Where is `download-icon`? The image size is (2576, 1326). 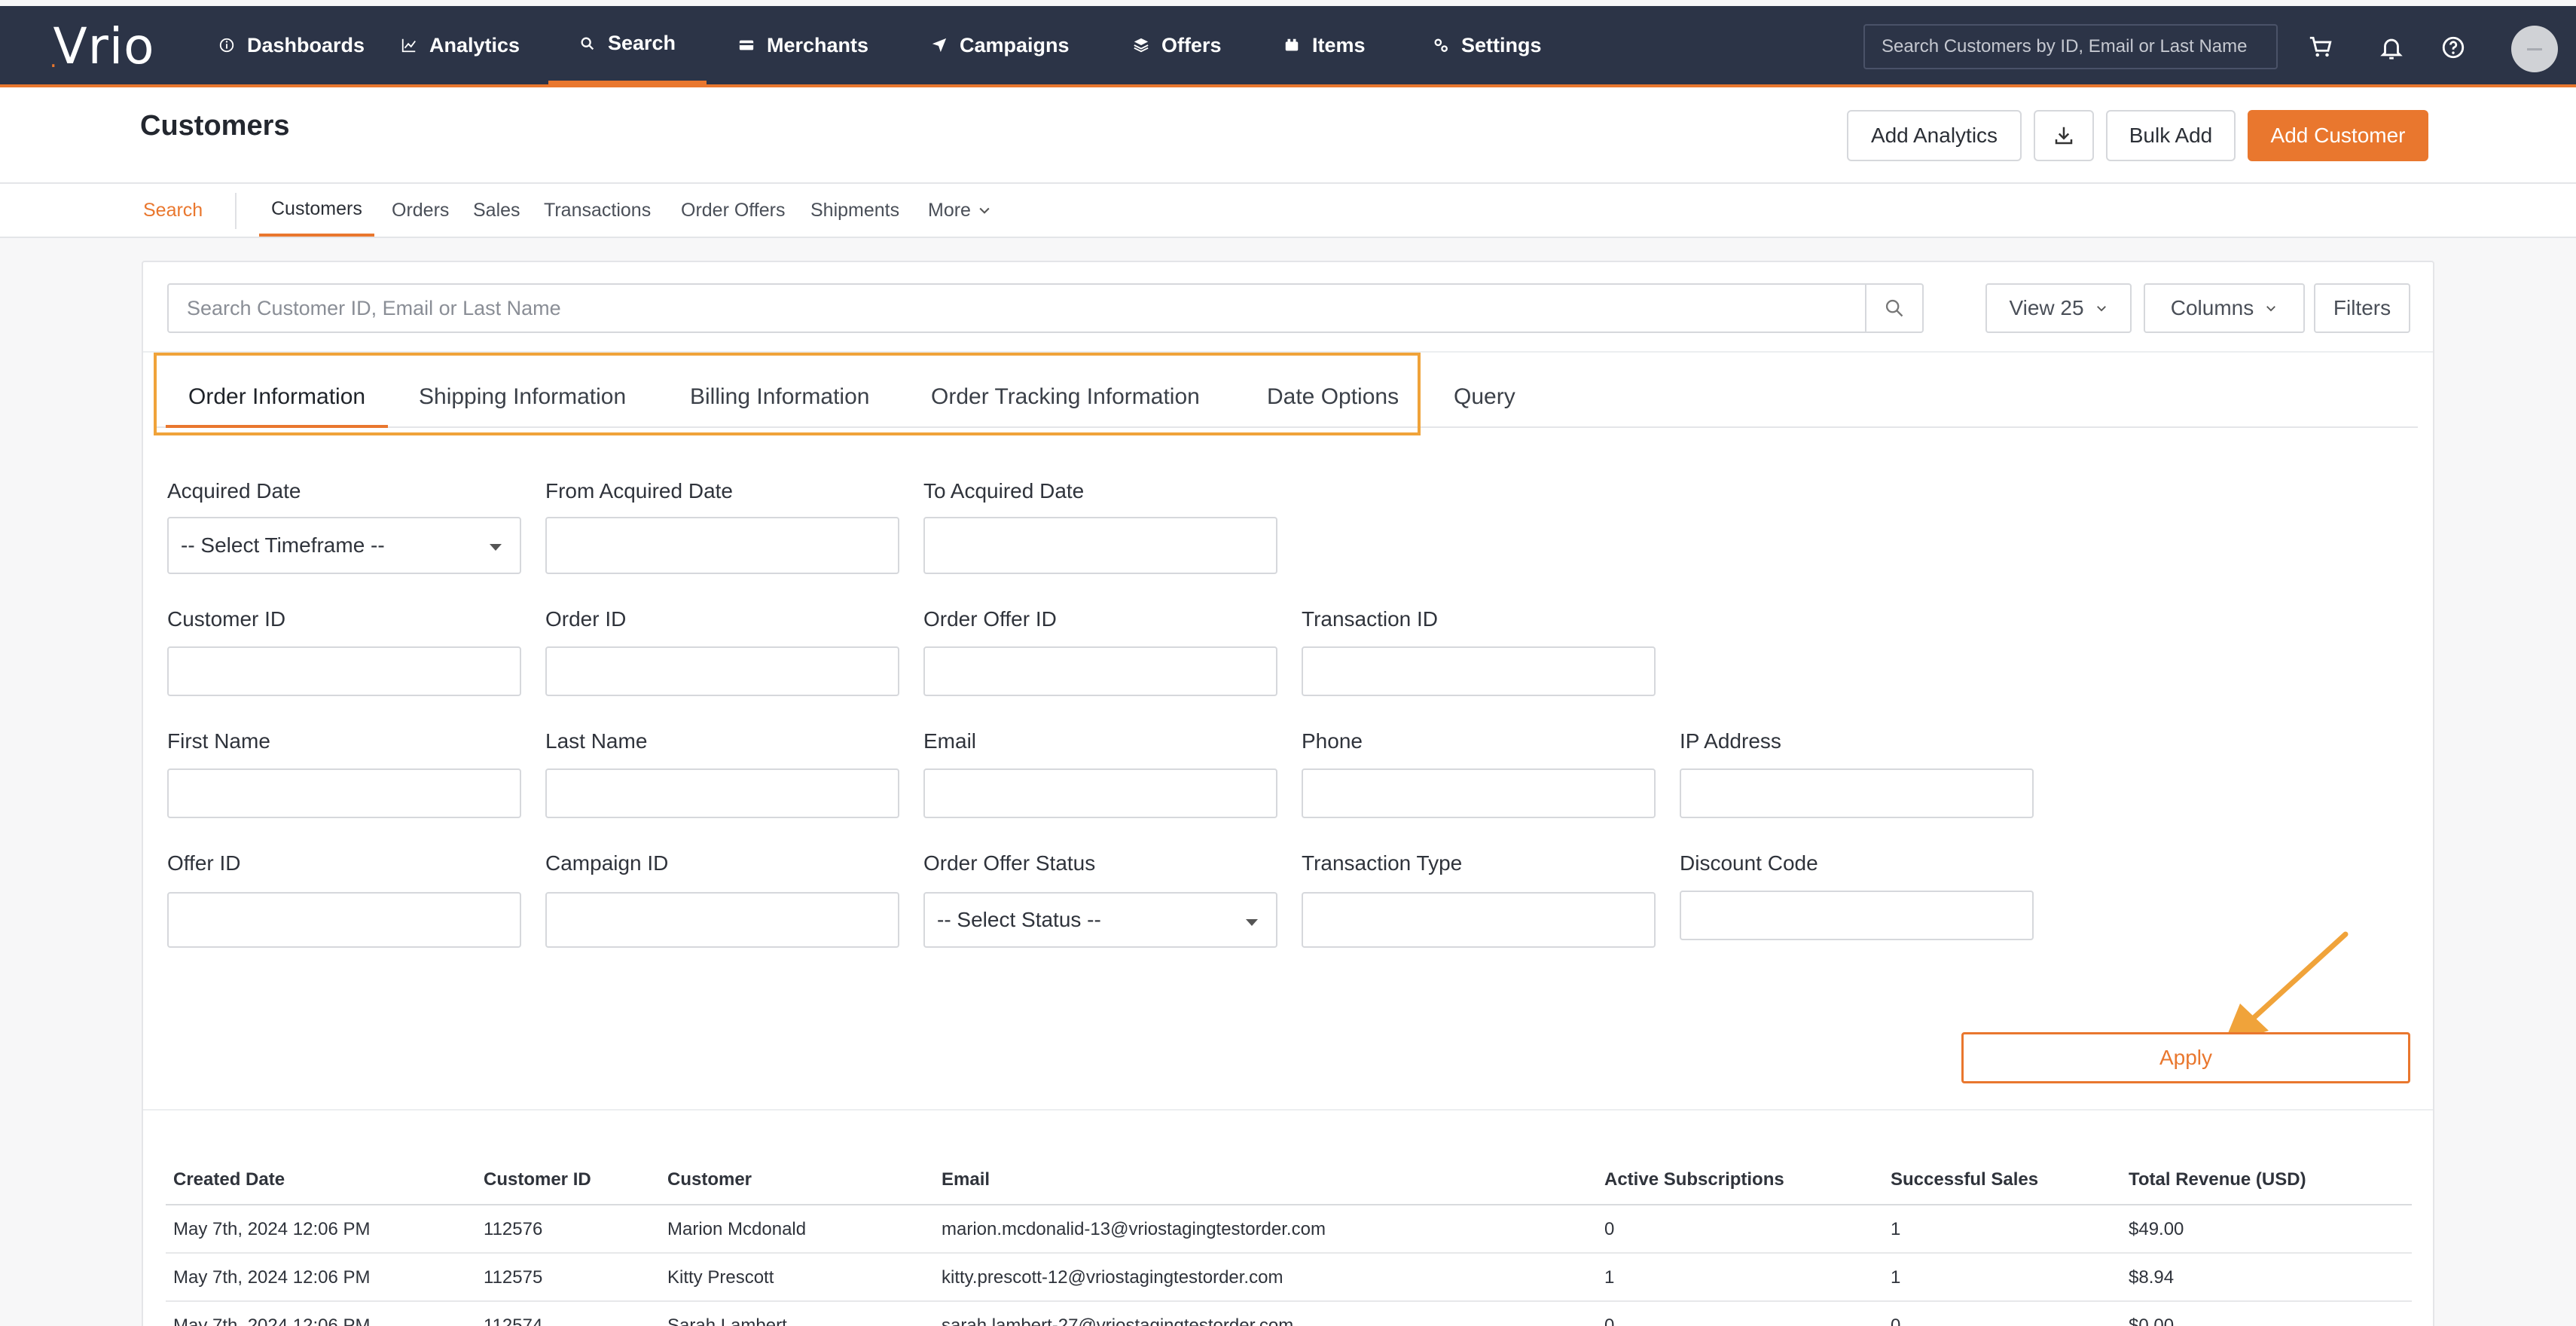
download-icon is located at coordinates (2064, 136).